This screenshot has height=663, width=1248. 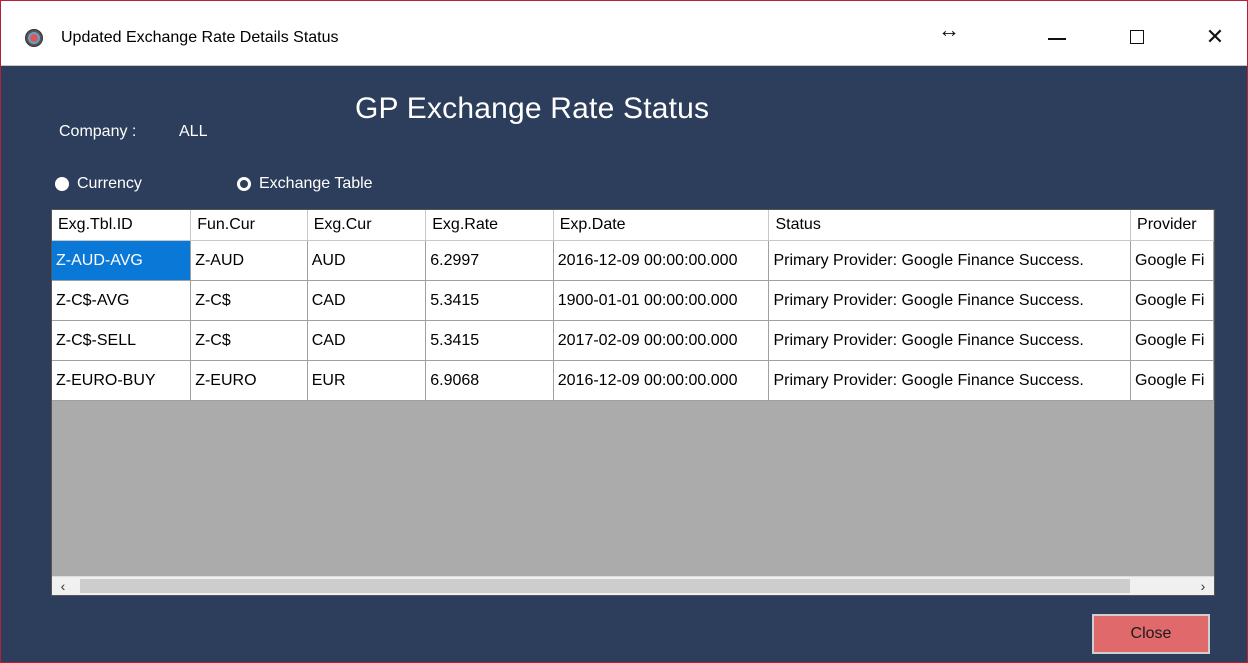 I want to click on column-header: Exg.Tbl.ID, so click(x=122, y=225).